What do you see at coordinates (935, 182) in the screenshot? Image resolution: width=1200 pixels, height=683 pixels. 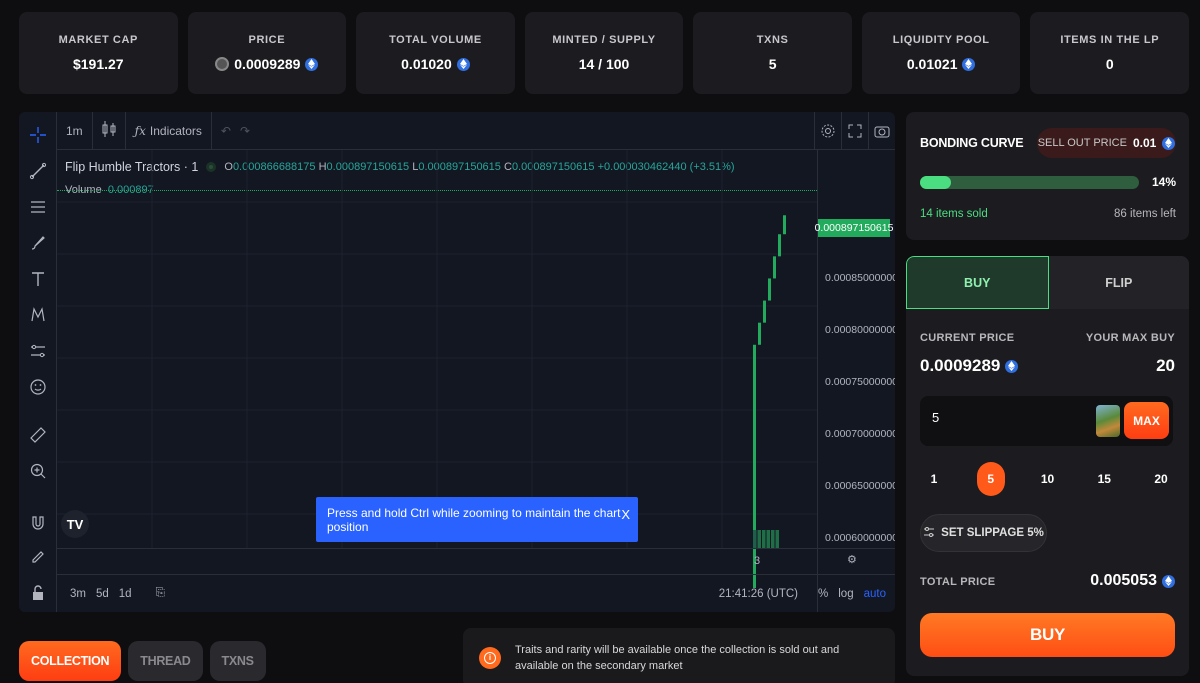 I see `bonding-progress-fill` at bounding box center [935, 182].